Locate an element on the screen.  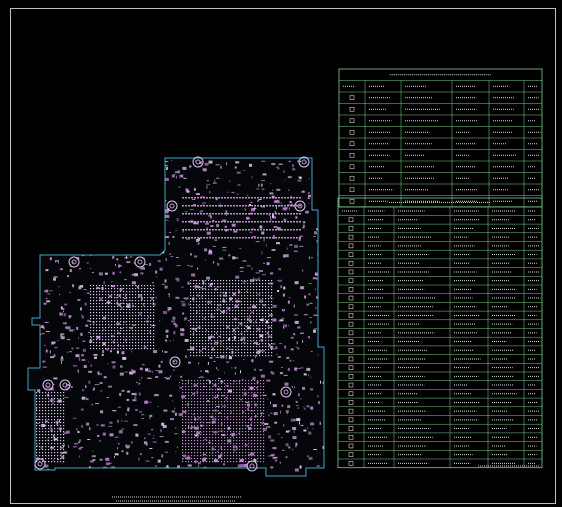
footer-note is located at coordinates (326, 483).